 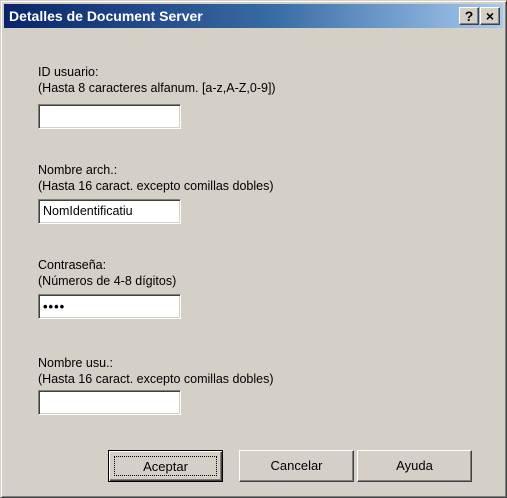 I want to click on help-button: Ayuda, so click(x=414, y=466).